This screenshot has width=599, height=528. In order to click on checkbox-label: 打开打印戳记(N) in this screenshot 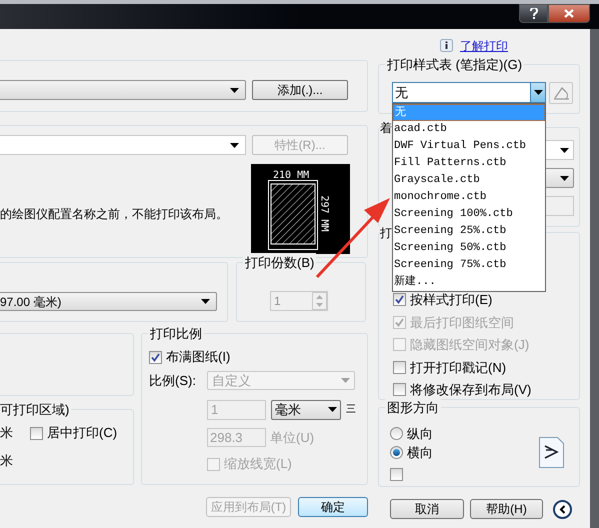, I will do `click(458, 367)`.